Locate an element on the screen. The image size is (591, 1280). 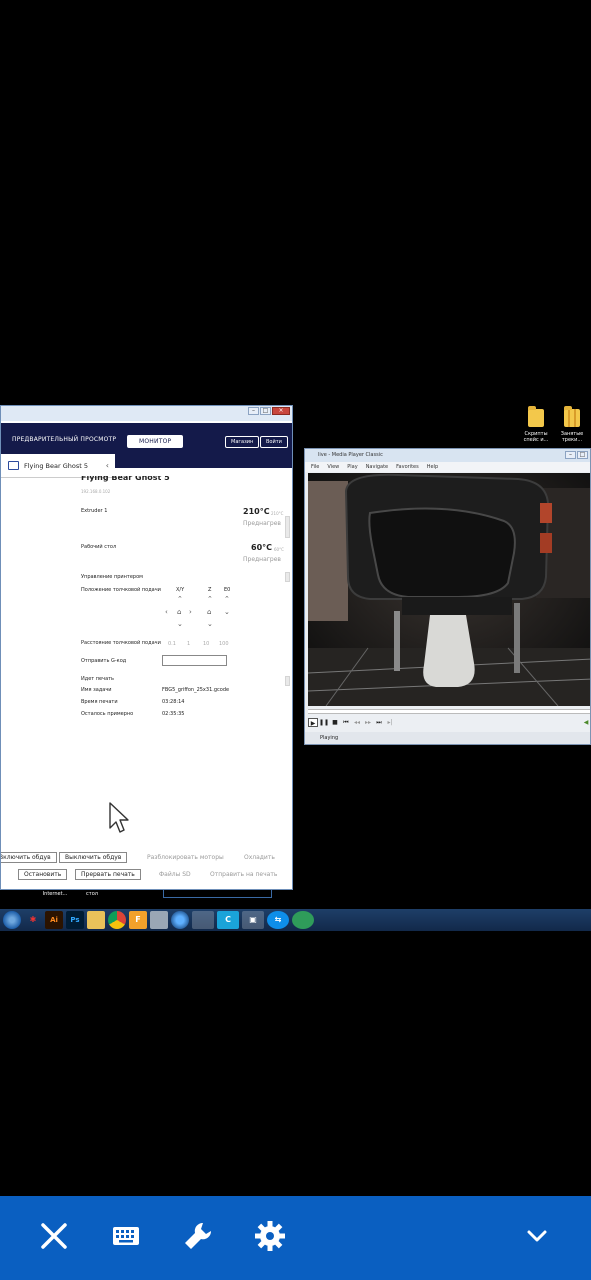
chevron-left-icon: ‹ is located at coordinates (107, 465).